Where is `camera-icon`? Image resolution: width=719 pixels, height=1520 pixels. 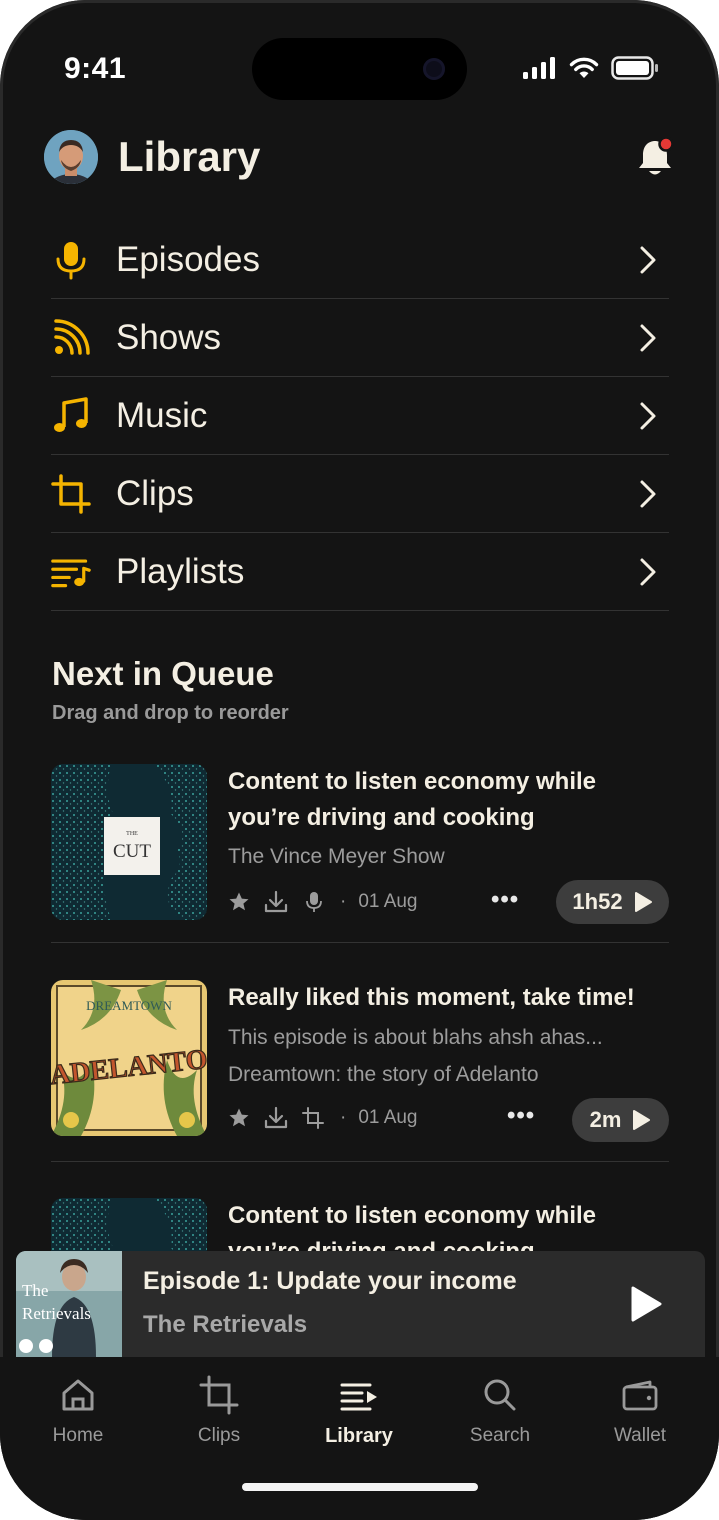 camera-icon is located at coordinates (434, 69).